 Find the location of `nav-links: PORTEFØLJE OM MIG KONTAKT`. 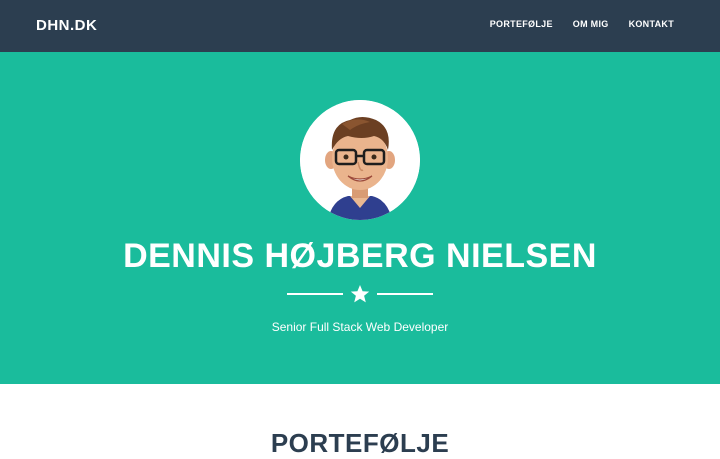

nav-links: PORTEFØLJE OM MIG KONTAKT is located at coordinates (582, 24).